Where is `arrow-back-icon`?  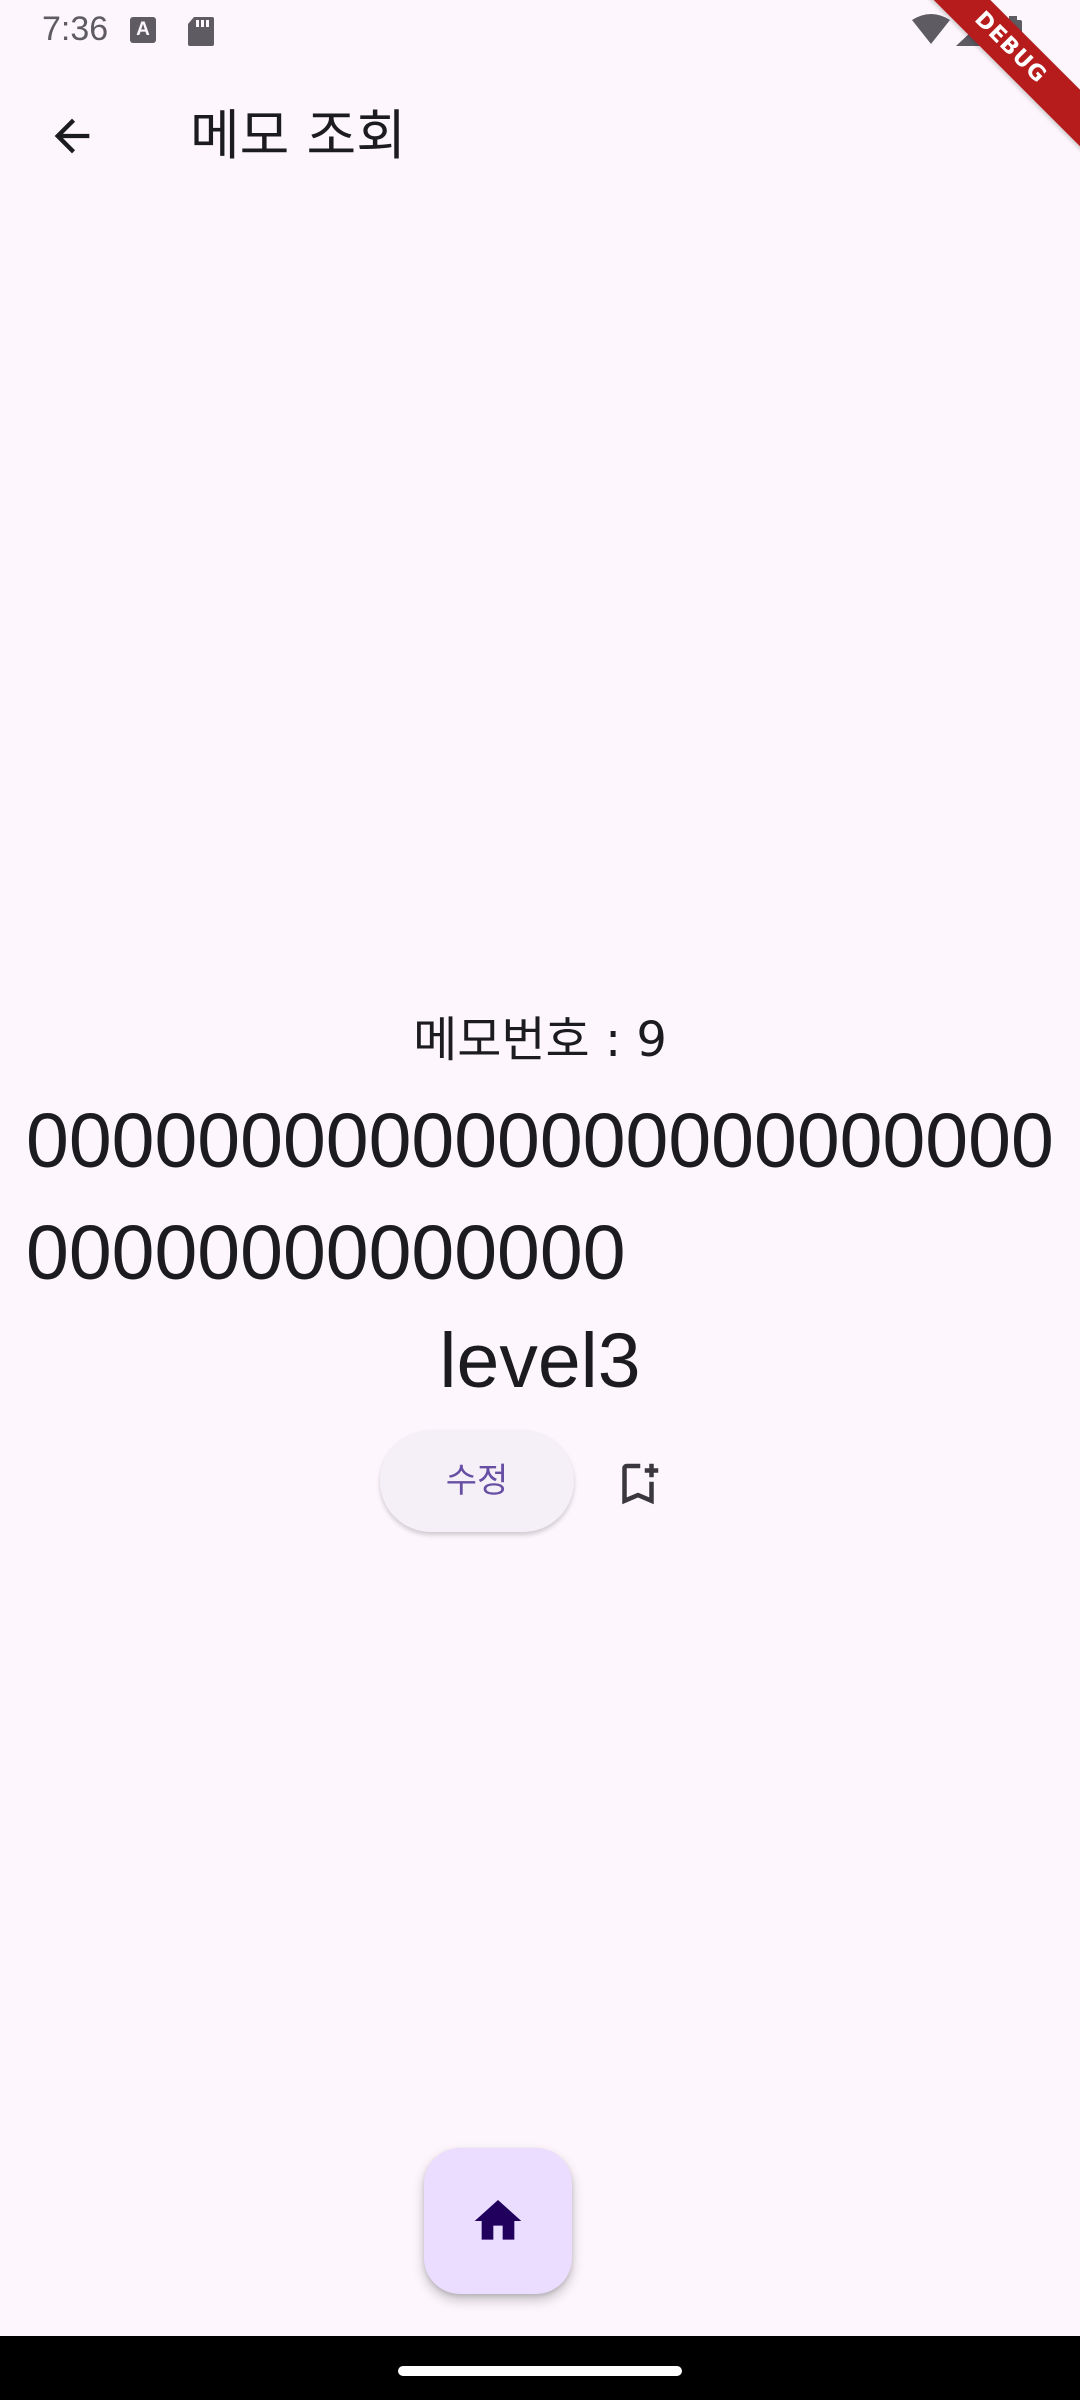 arrow-back-icon is located at coordinates (72, 136).